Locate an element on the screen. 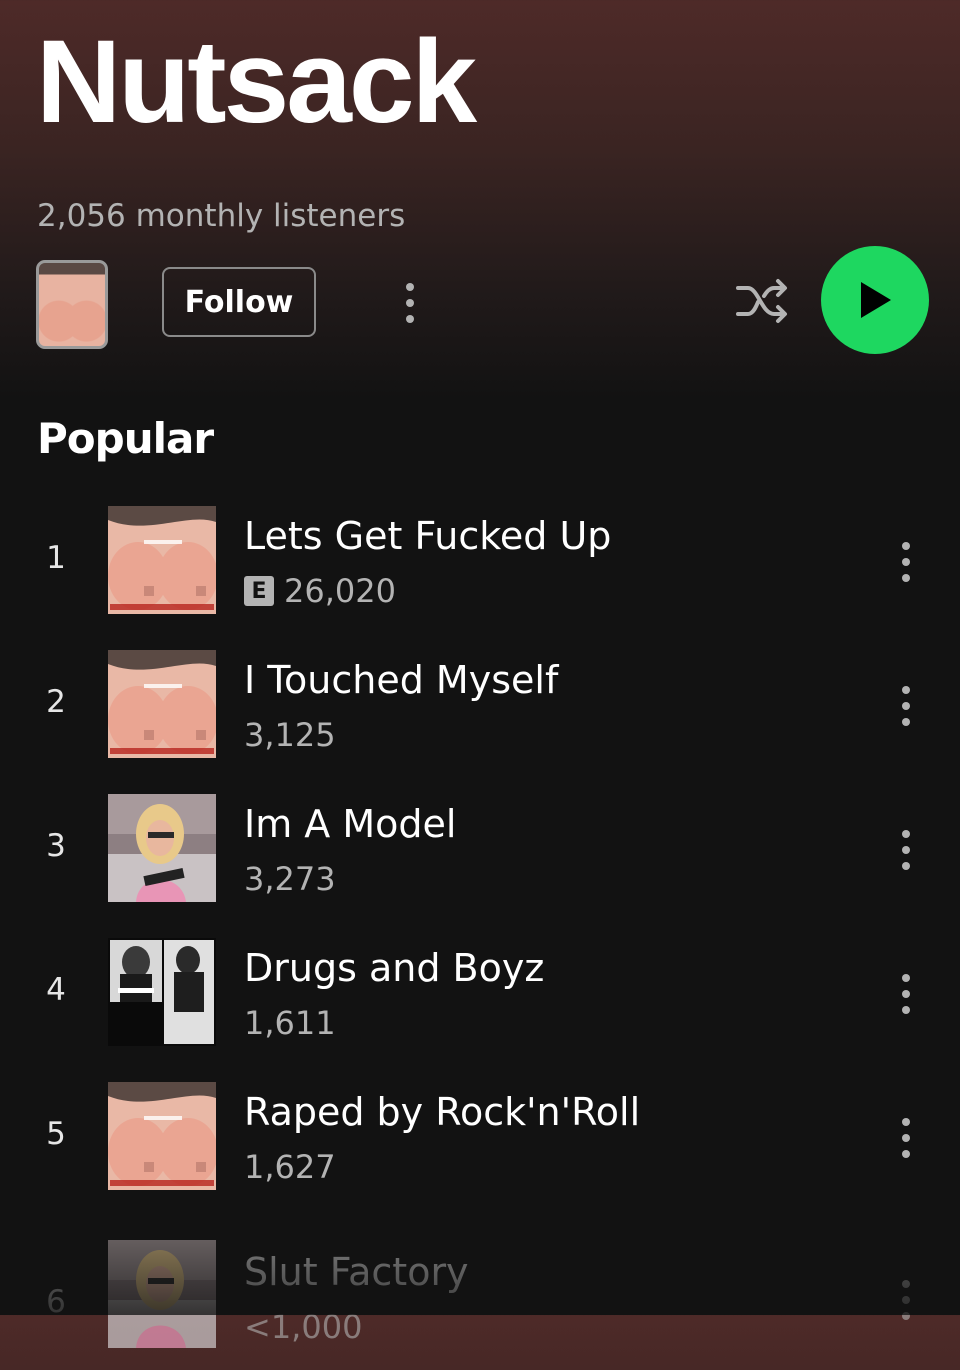  track-row: 5 Raped by Rock'n'Roll 1,627 is located at coordinates (480, 1154).